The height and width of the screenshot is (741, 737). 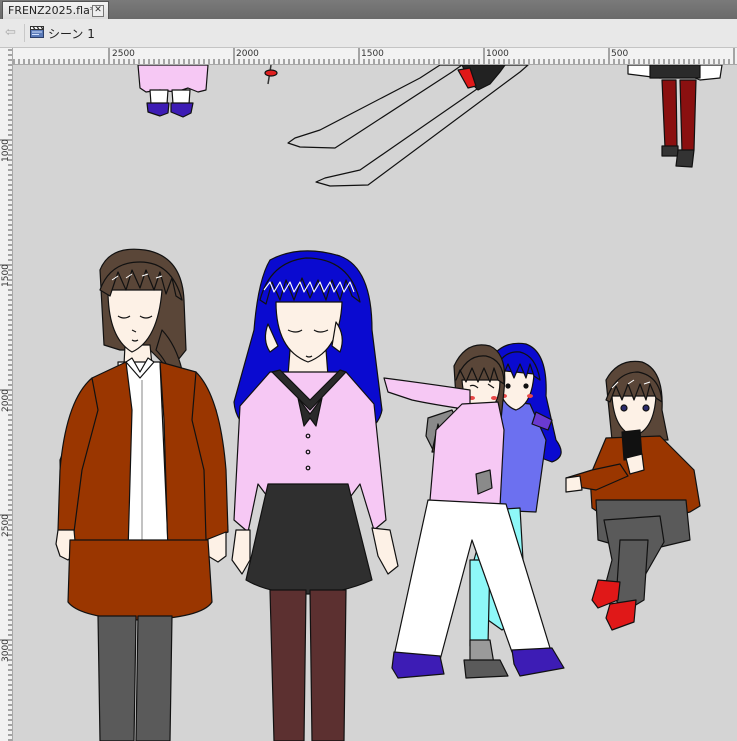 I want to click on close-icon: ✕, so click(x=98, y=11).